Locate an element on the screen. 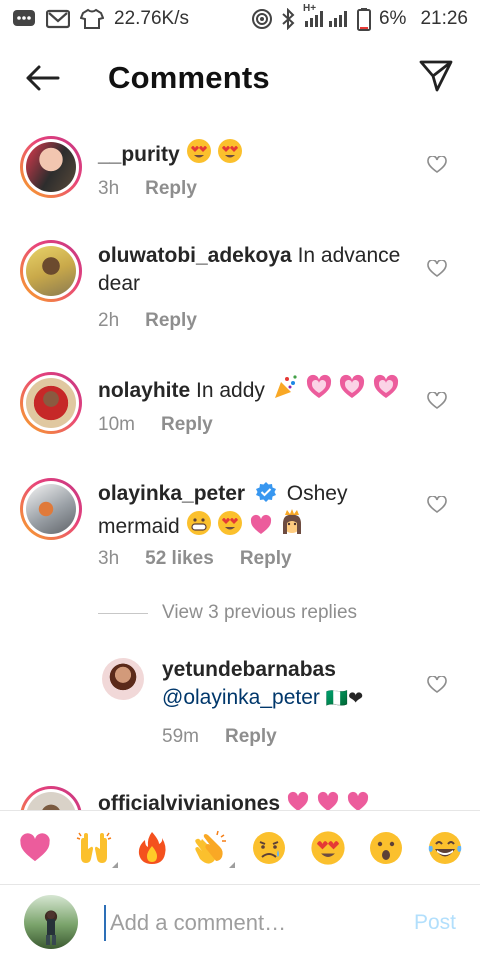 This screenshot has width=480, height=960. signal-icon: H+ is located at coordinates (326, 16).